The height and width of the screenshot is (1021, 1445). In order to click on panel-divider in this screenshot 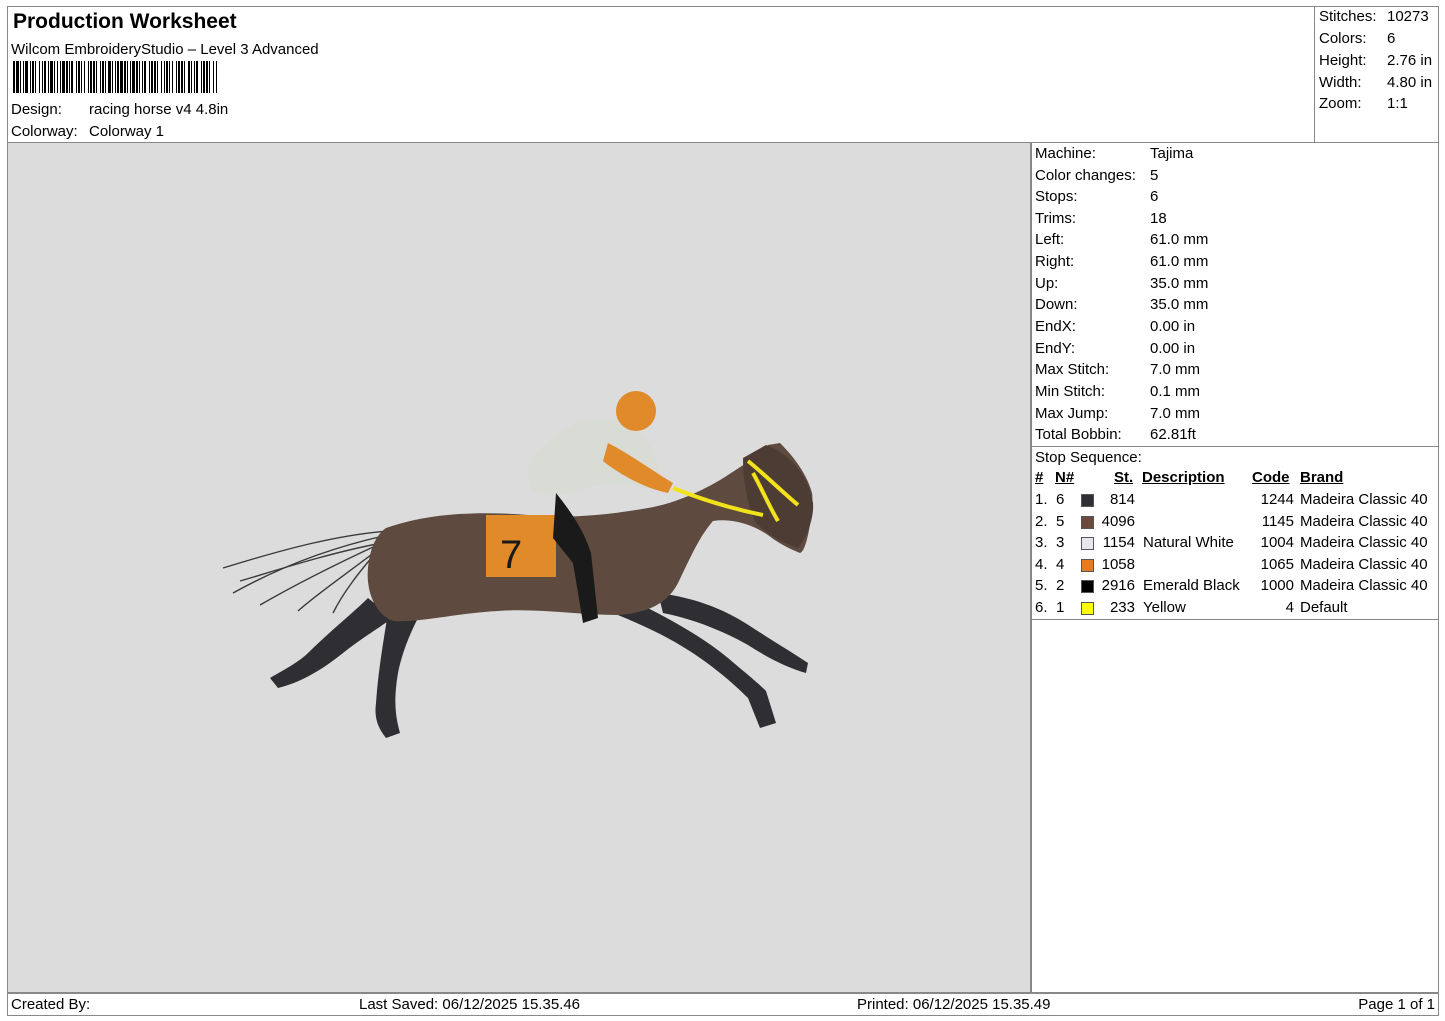, I will do `click(1235, 446)`.